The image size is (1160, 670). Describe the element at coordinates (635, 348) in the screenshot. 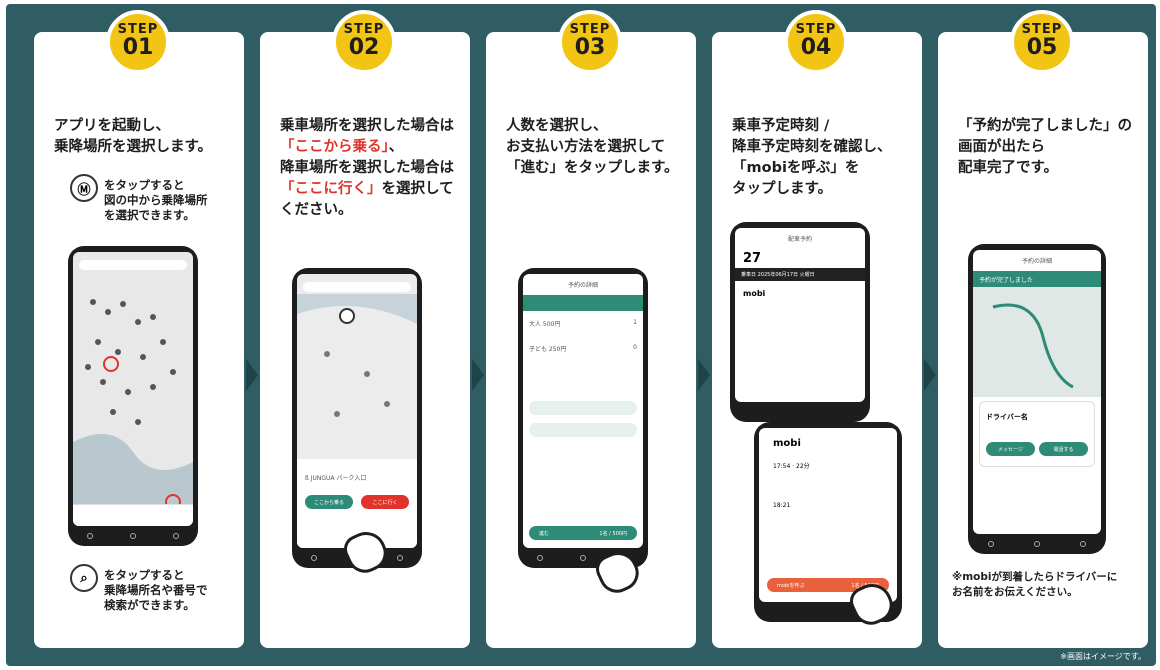

I see `child-count: 0` at that location.